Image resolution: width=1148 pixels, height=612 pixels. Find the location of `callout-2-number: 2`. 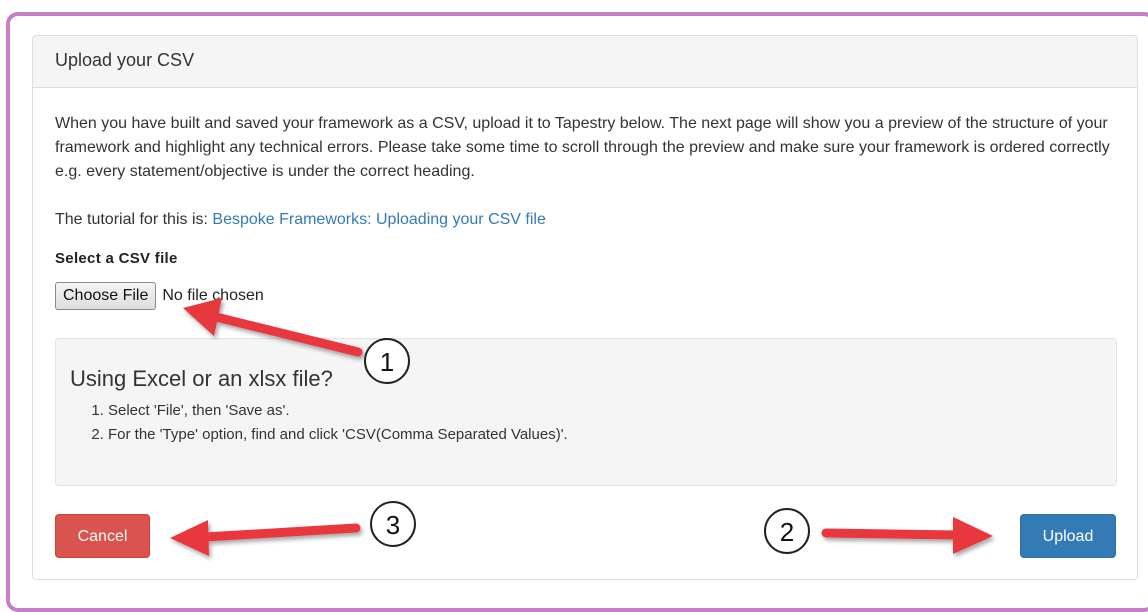

callout-2-number: 2 is located at coordinates (787, 532).